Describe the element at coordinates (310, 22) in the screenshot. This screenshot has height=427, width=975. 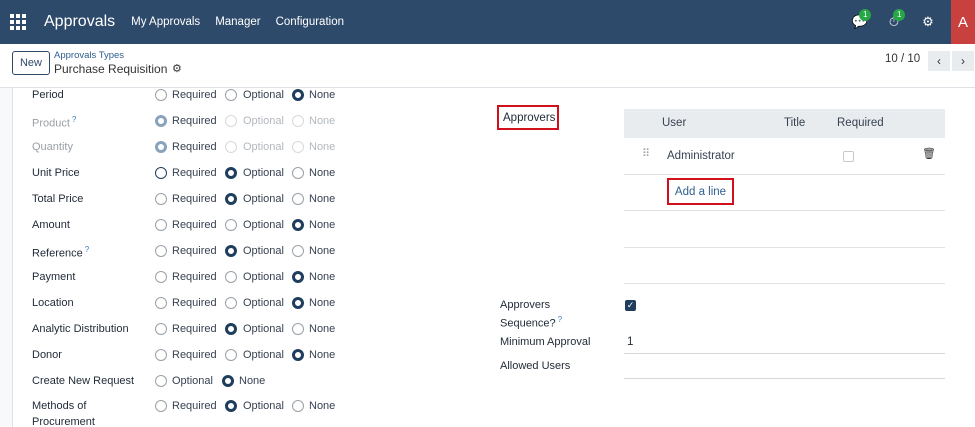
I see `menu-configuration: Configuration` at that location.